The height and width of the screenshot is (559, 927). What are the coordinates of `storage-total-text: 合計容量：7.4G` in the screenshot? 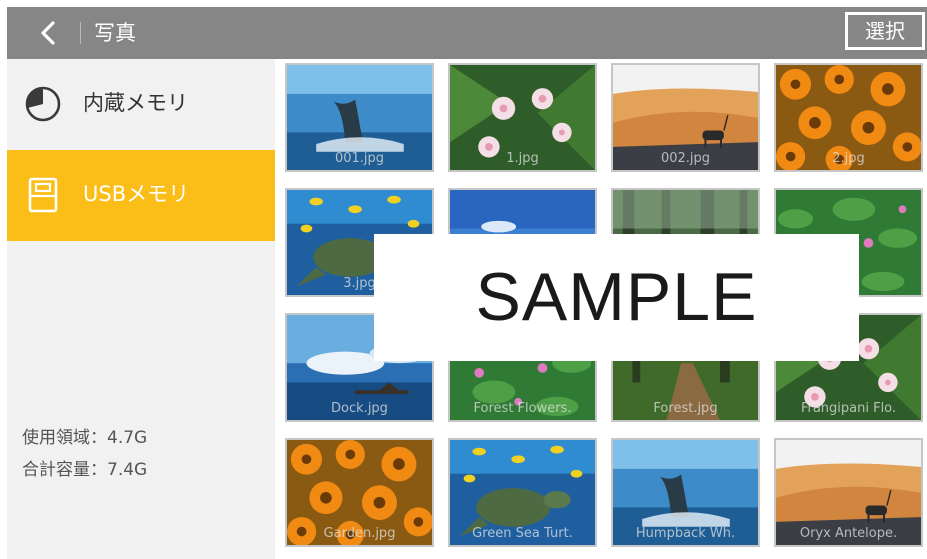 It's located at (85, 470).